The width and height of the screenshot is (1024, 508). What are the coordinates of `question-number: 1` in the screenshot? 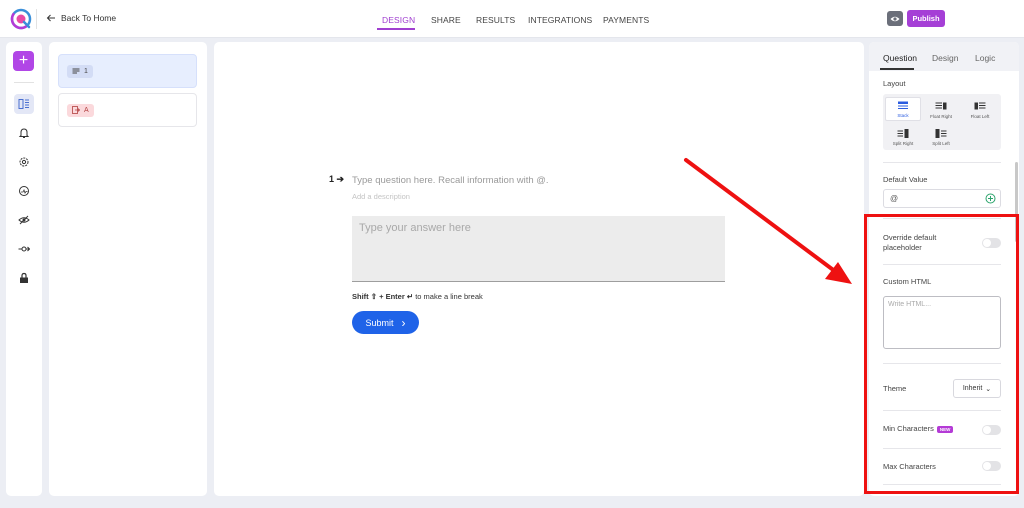 It's located at (86, 71).